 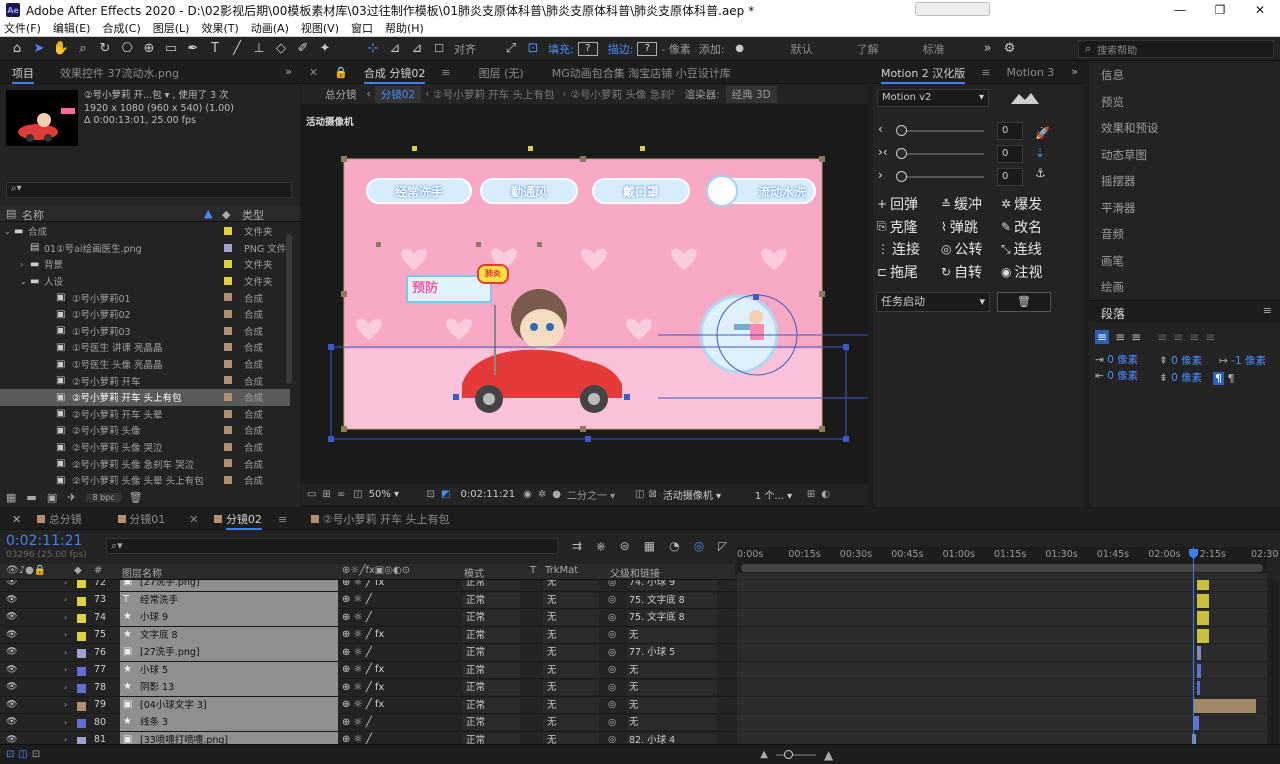 What do you see at coordinates (1242, 360) in the screenshot?
I see `first-line-indent: ↦ -1 像素` at bounding box center [1242, 360].